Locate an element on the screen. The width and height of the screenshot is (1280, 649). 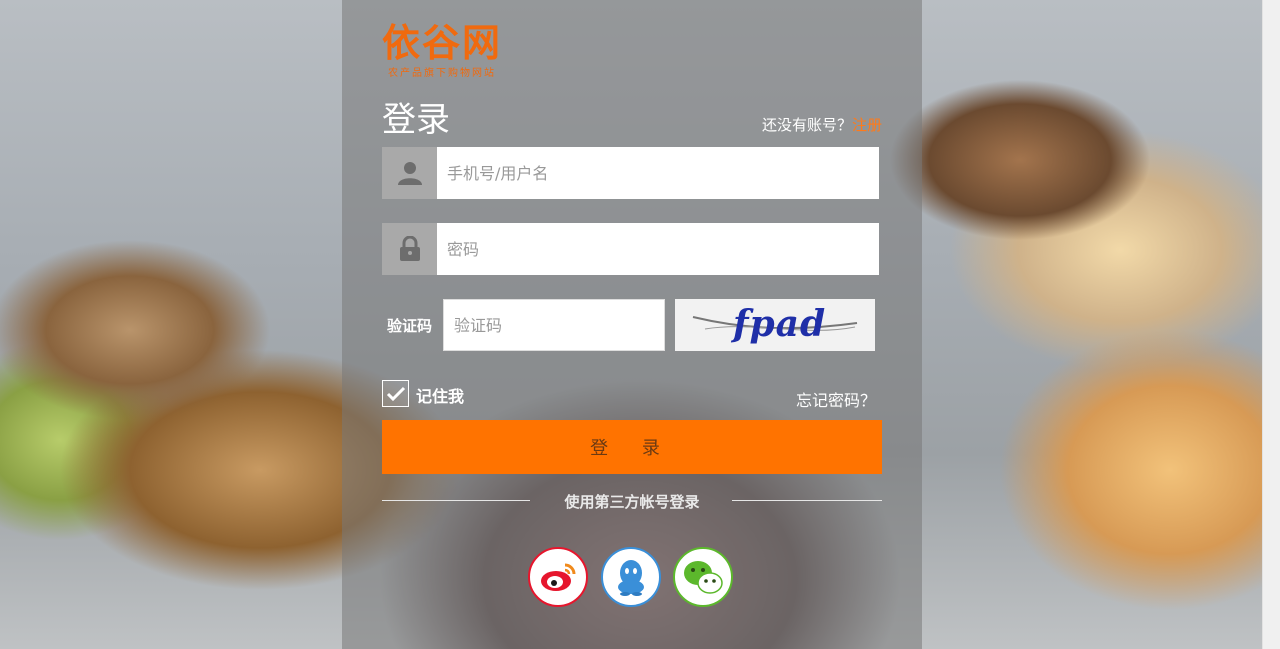
username-field is located at coordinates (630, 173).